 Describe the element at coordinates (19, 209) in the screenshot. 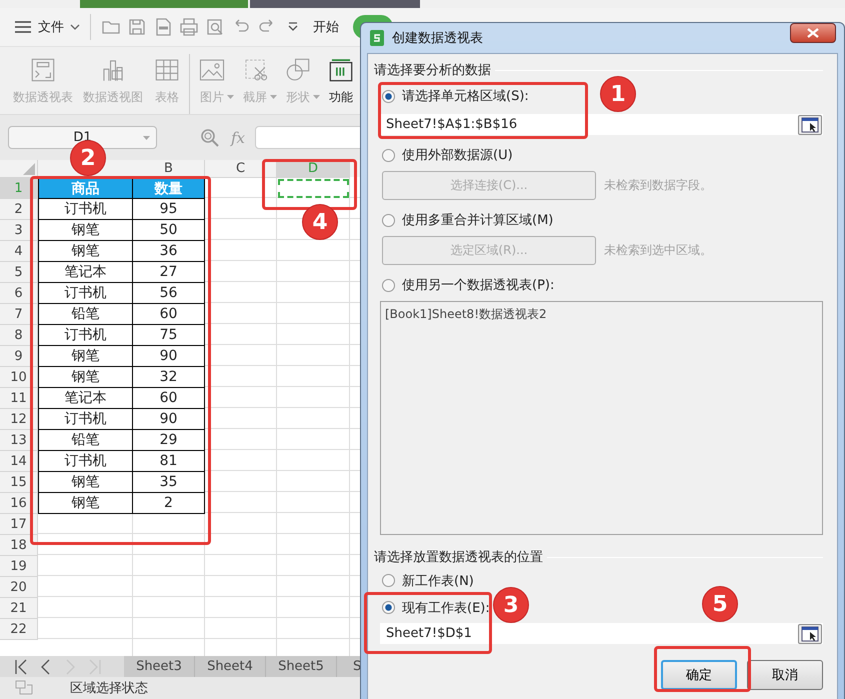

I see `row-number: 2` at that location.